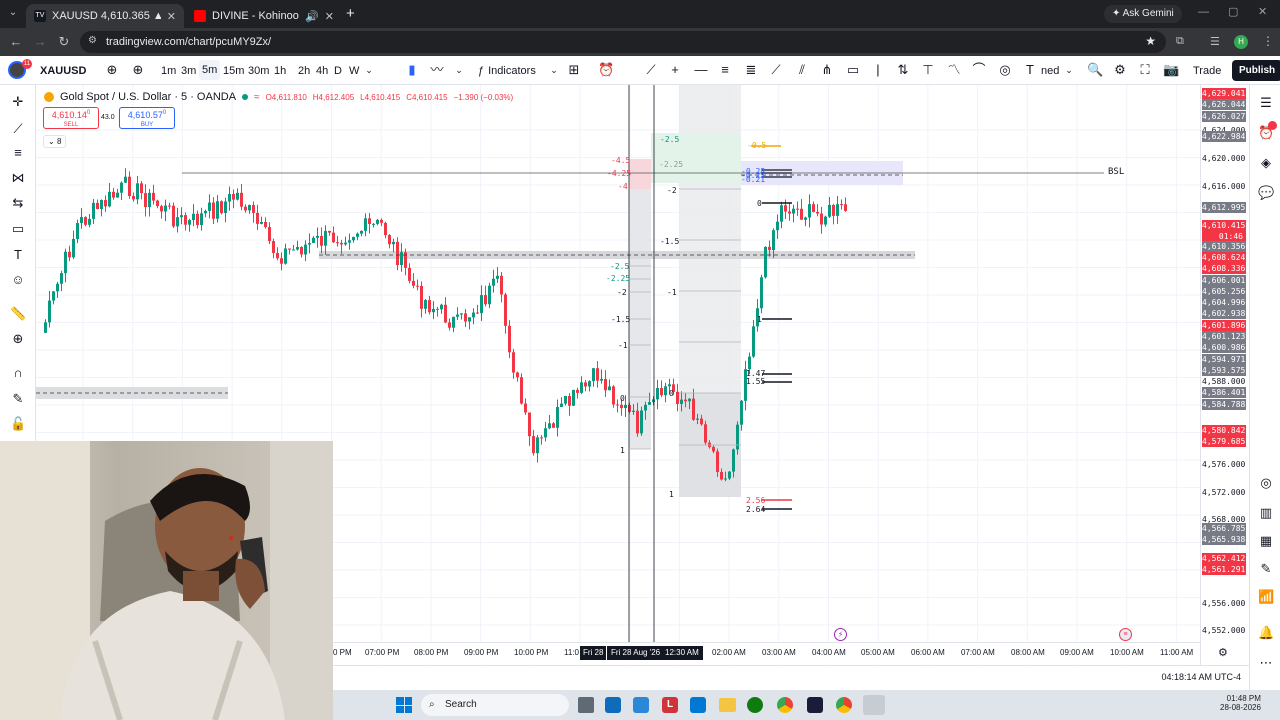 This screenshot has width=1280, height=720. Describe the element at coordinates (148, 97) in the screenshot. I see `chart-title: Gold Spot / U.S. Dollar · 5 · OANDA` at that location.